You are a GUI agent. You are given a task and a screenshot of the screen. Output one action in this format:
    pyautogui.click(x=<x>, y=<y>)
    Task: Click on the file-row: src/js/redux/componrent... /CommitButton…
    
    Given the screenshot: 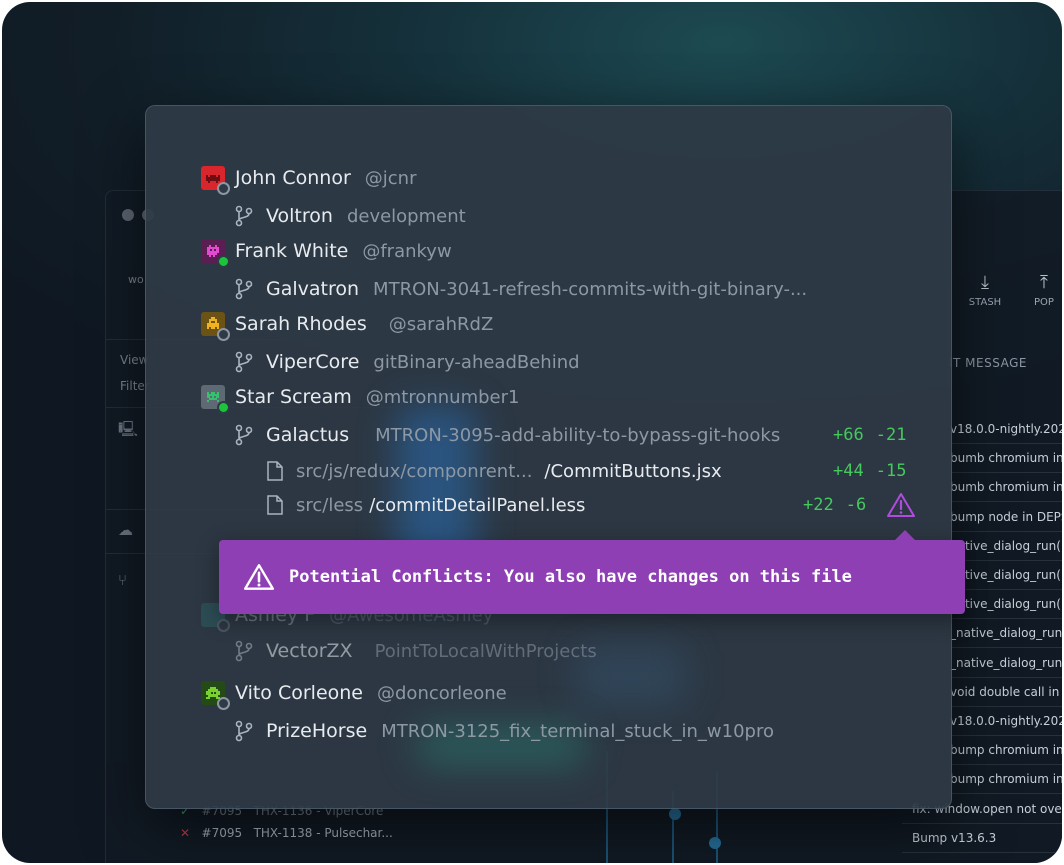 What is the action you would take?
    pyautogui.click(x=494, y=471)
    